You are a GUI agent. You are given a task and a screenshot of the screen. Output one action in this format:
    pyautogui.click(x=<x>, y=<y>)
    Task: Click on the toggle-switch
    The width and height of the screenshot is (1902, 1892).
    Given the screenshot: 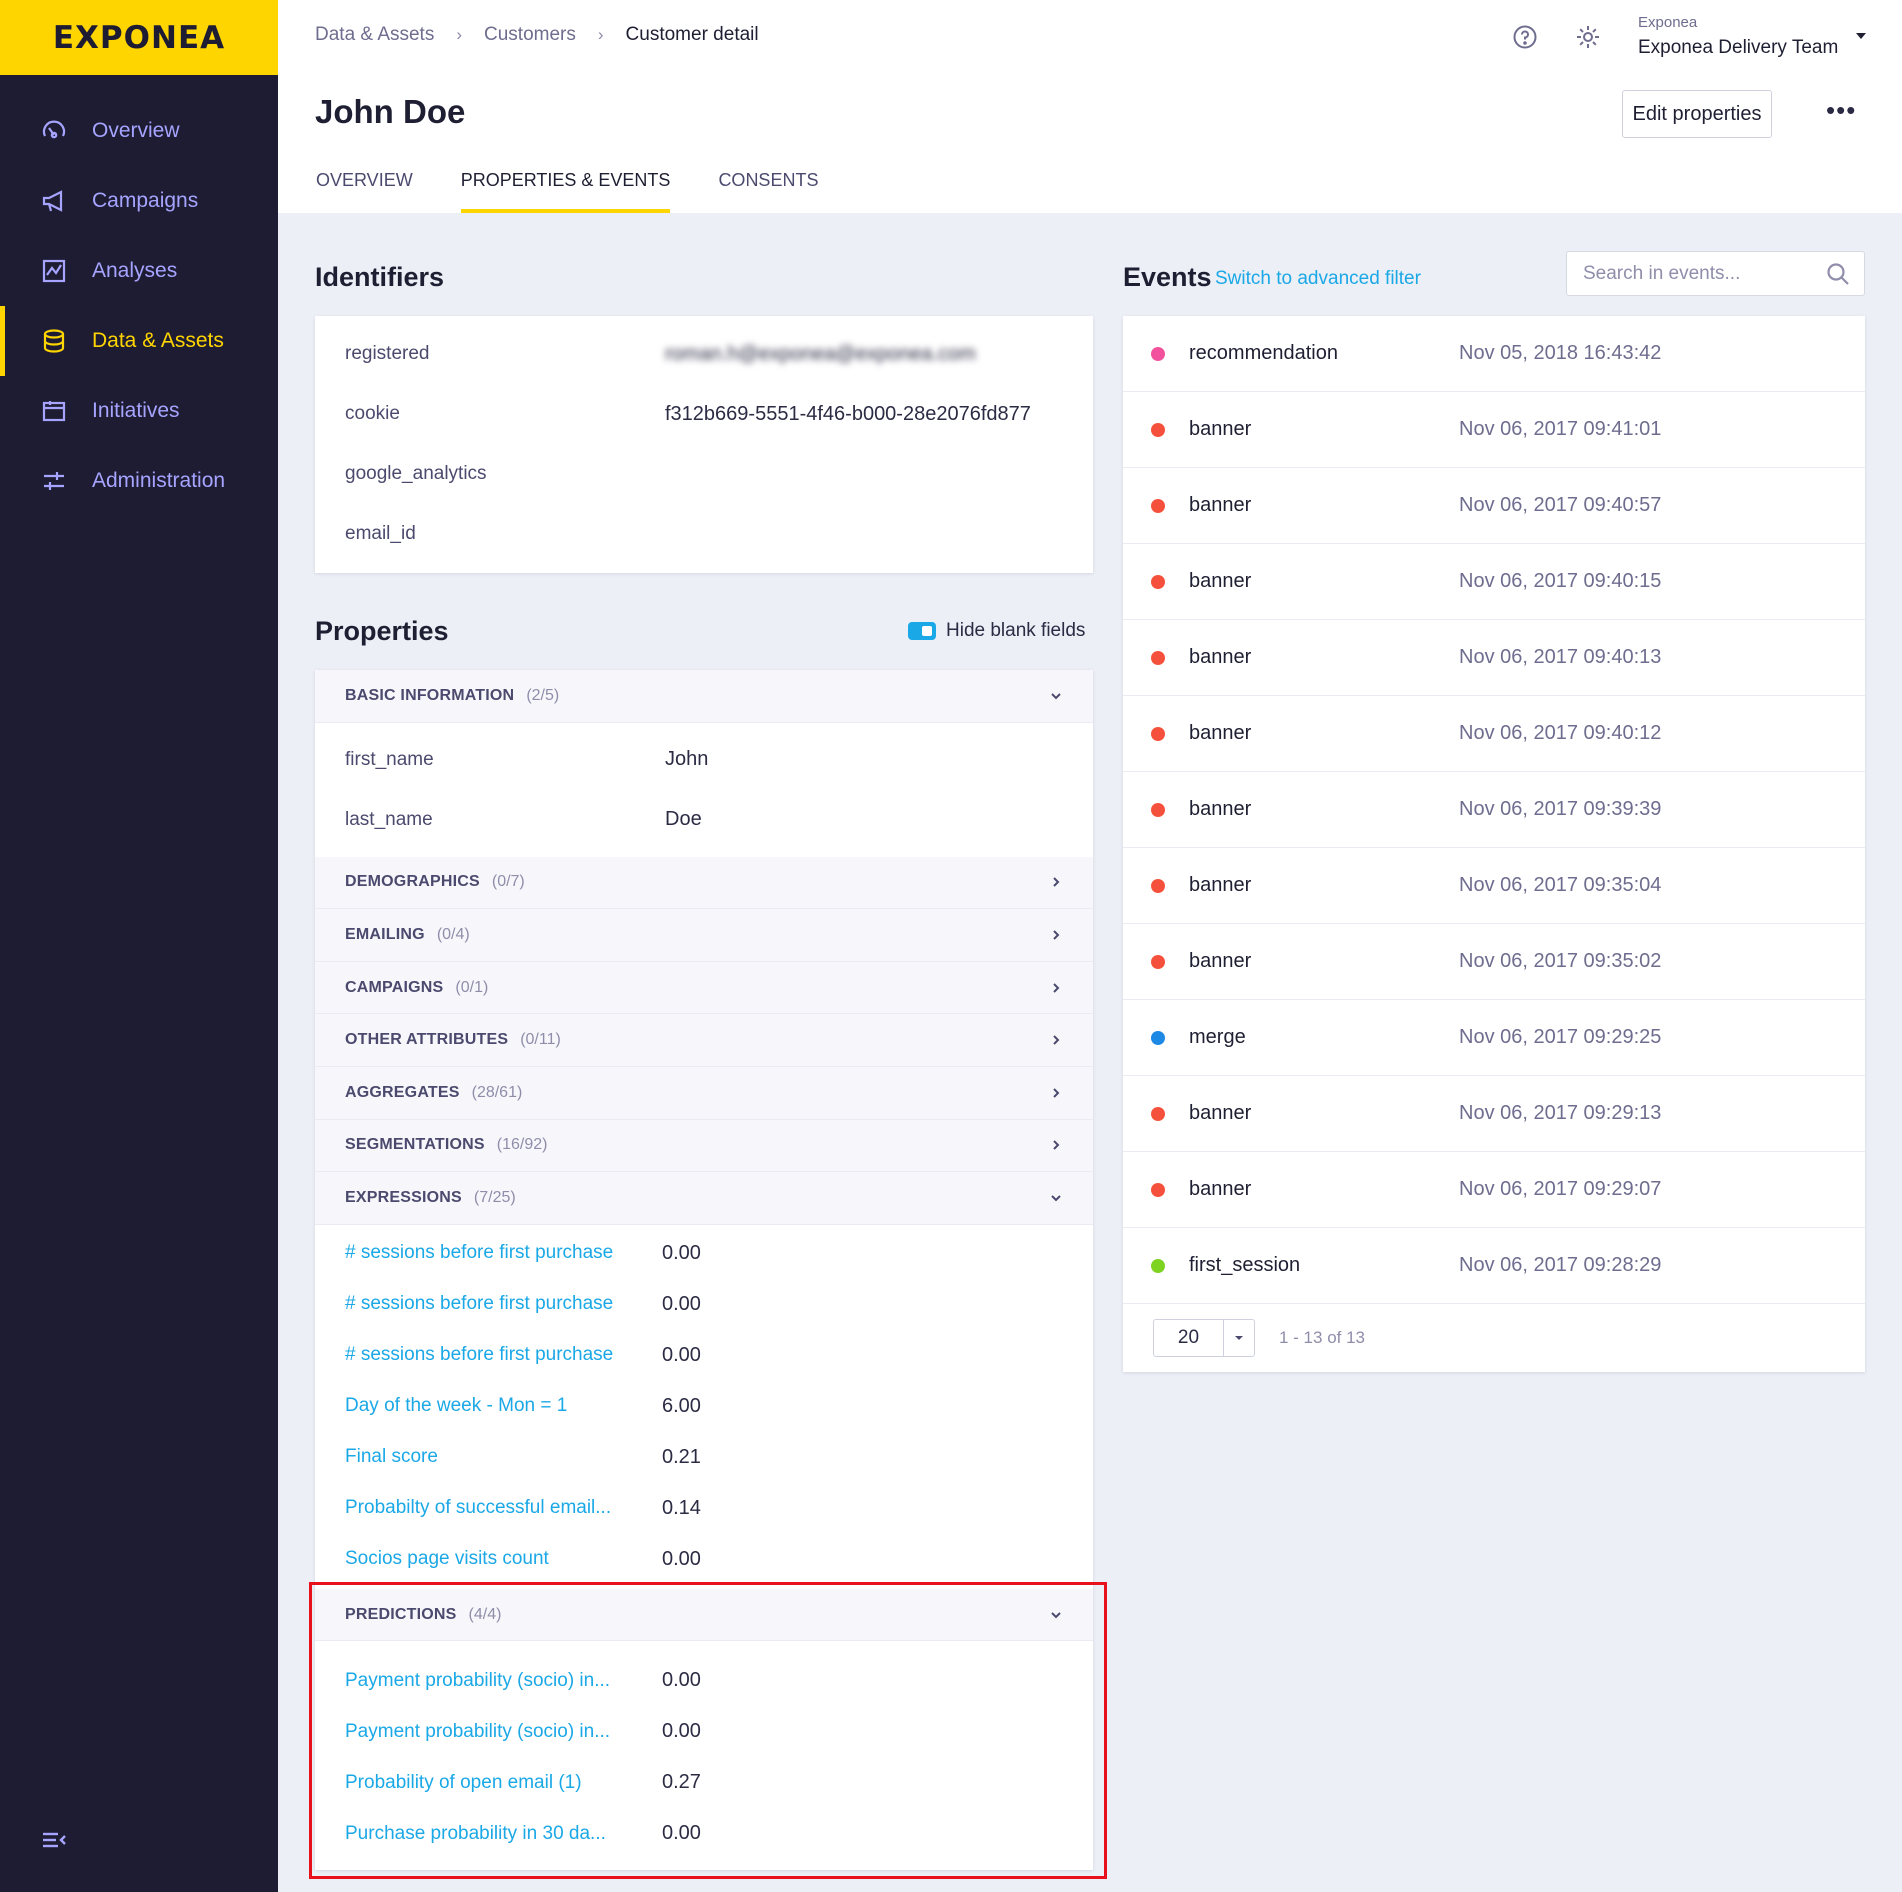 What is the action you would take?
    pyautogui.click(x=922, y=631)
    